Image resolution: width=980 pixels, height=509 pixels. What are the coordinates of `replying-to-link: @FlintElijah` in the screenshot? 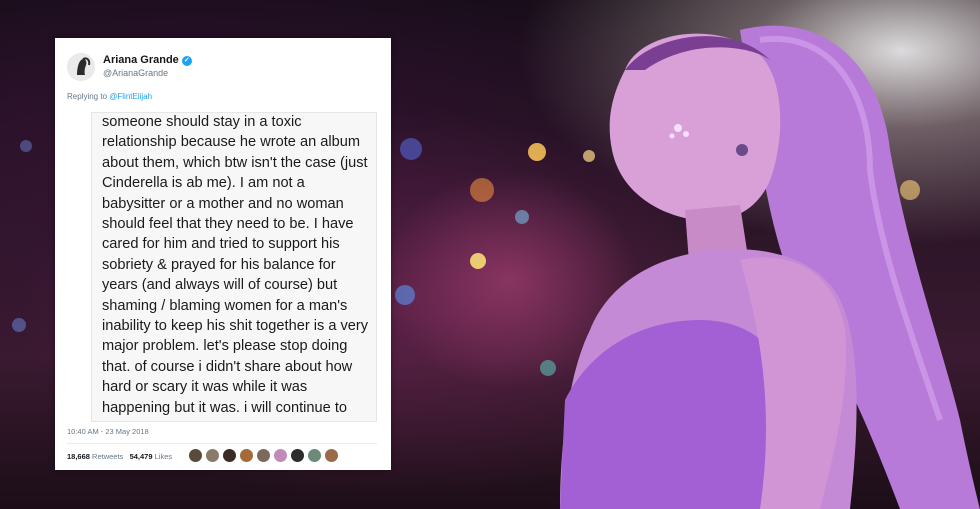 It's located at (130, 96).